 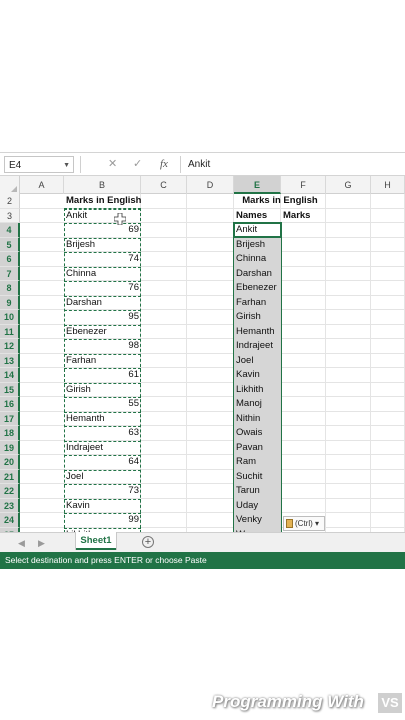 What do you see at coordinates (10, 288) in the screenshot?
I see `row-header-8: 8` at bounding box center [10, 288].